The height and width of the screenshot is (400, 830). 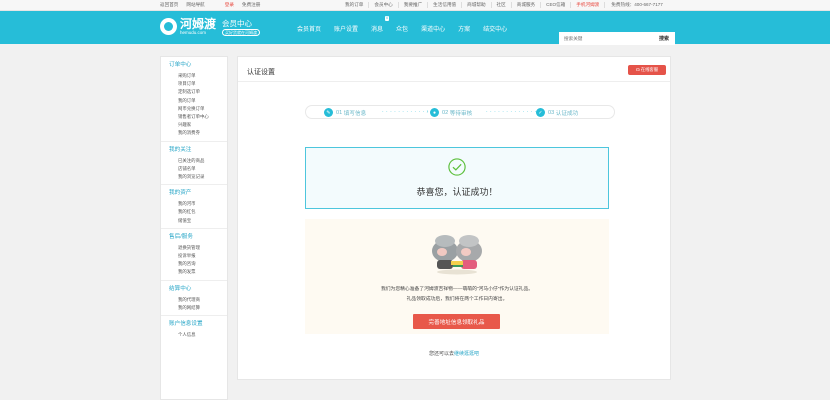 What do you see at coordinates (180, 288) in the screenshot?
I see `sidebar-title: 结算中心` at bounding box center [180, 288].